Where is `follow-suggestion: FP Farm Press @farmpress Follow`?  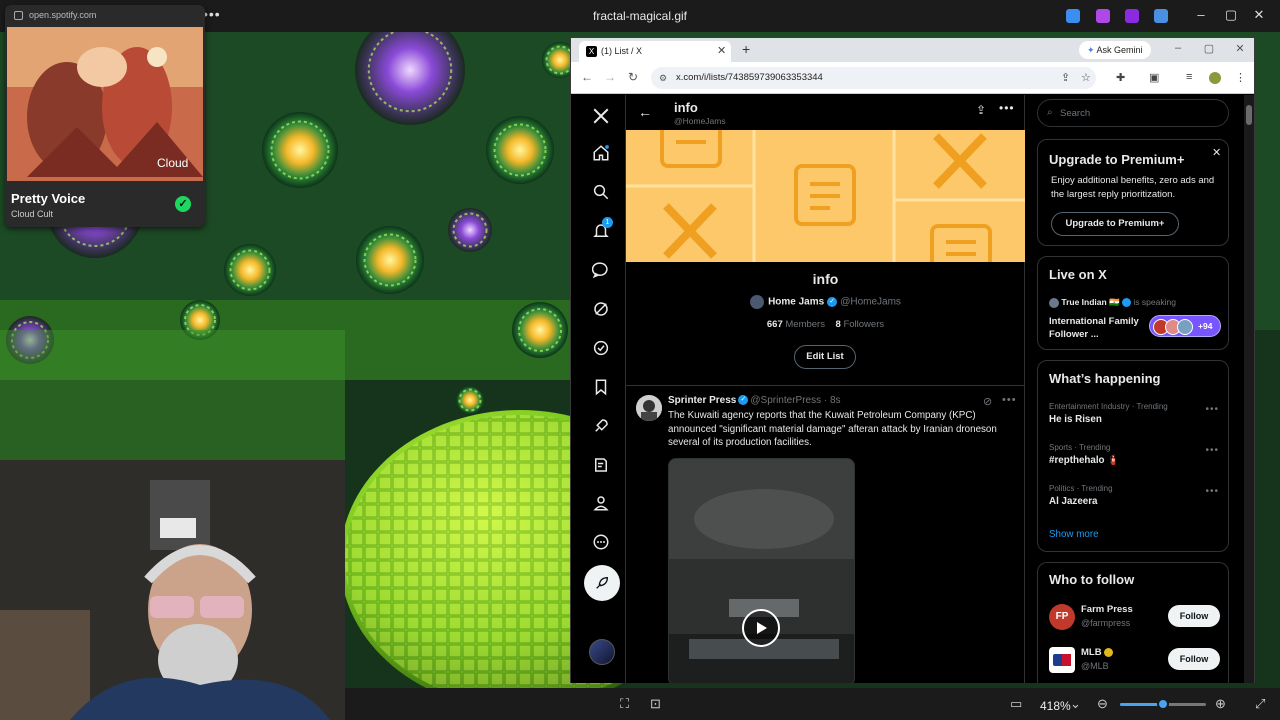
follow-suggestion: FP Farm Press @farmpress Follow is located at coordinates (1137, 618).